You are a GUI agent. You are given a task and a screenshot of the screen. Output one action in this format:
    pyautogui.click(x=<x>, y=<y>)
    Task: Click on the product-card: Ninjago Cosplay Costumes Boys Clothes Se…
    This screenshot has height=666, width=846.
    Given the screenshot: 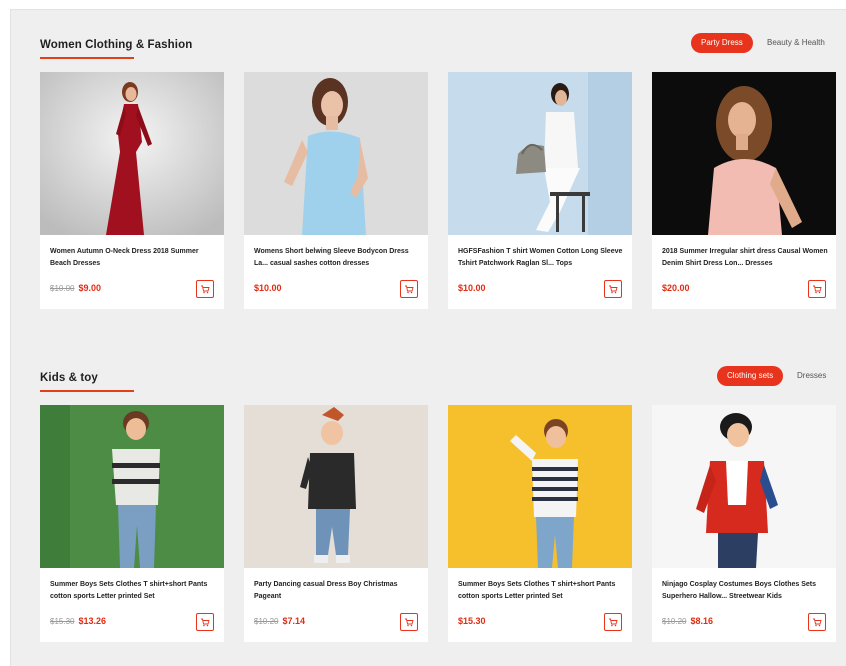 What is the action you would take?
    pyautogui.click(x=744, y=523)
    